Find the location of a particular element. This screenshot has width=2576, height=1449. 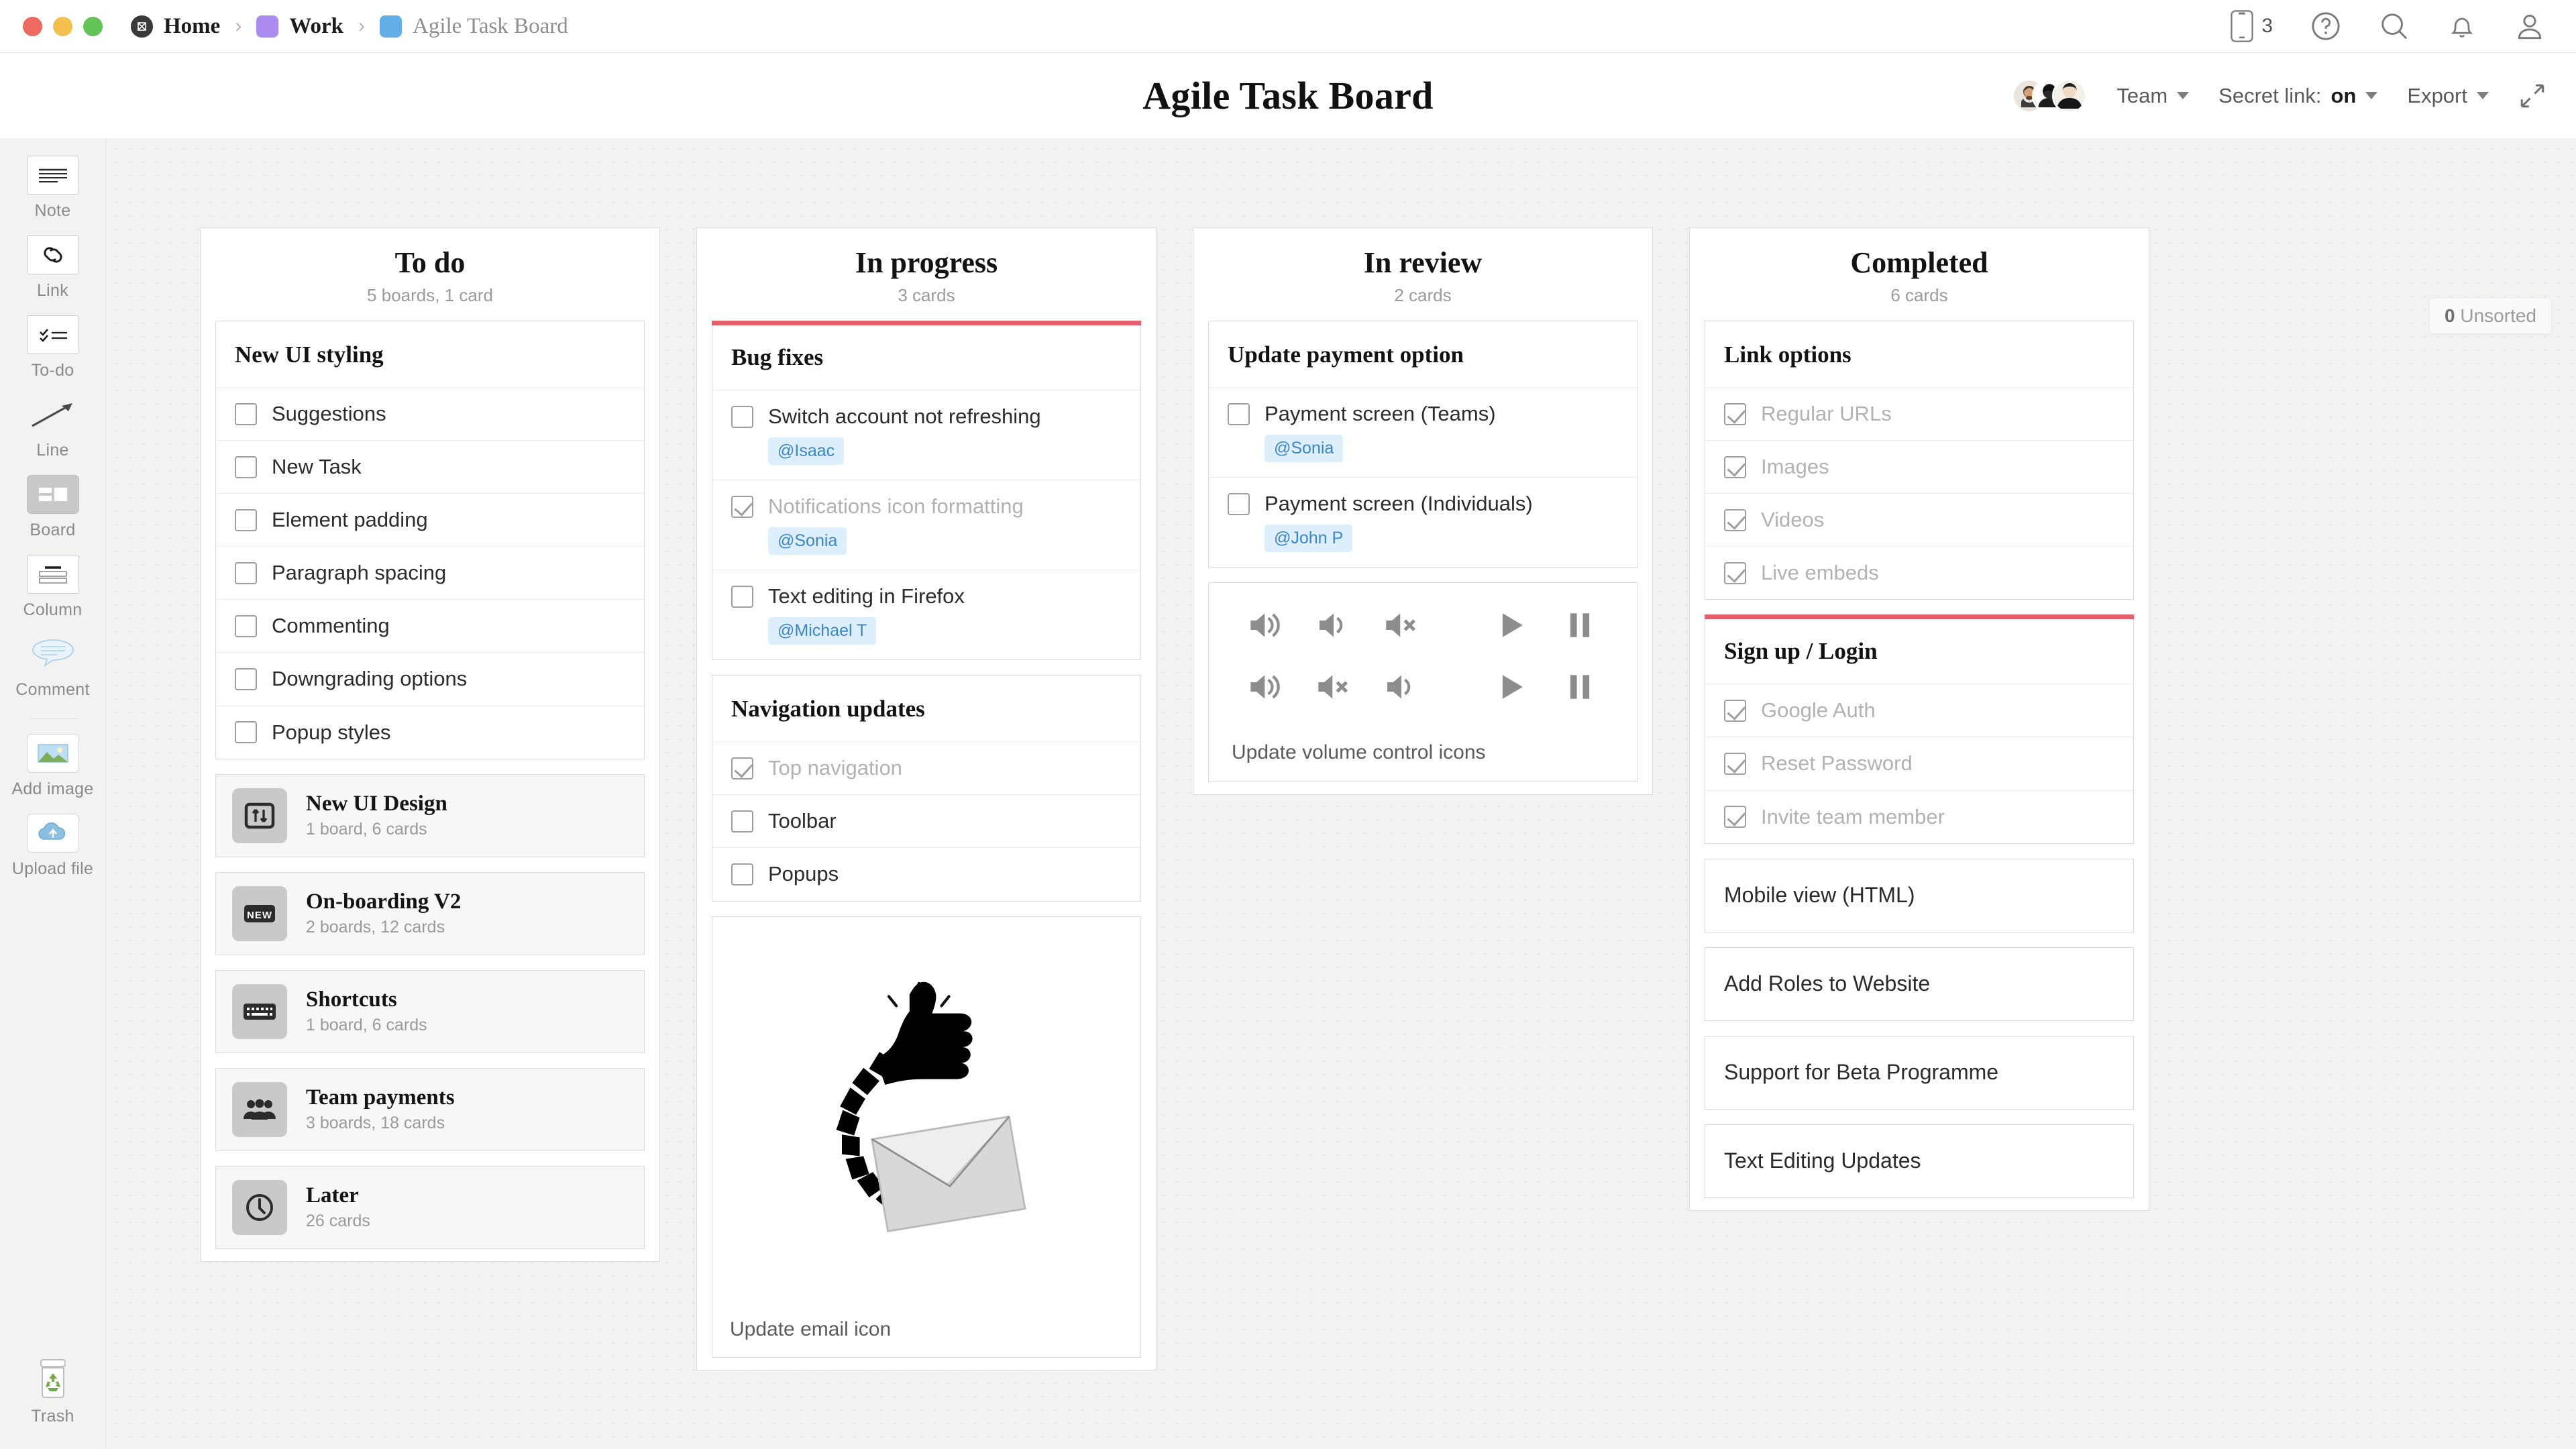

sidebar-item-upload-file: Upload file is located at coordinates (53, 846).